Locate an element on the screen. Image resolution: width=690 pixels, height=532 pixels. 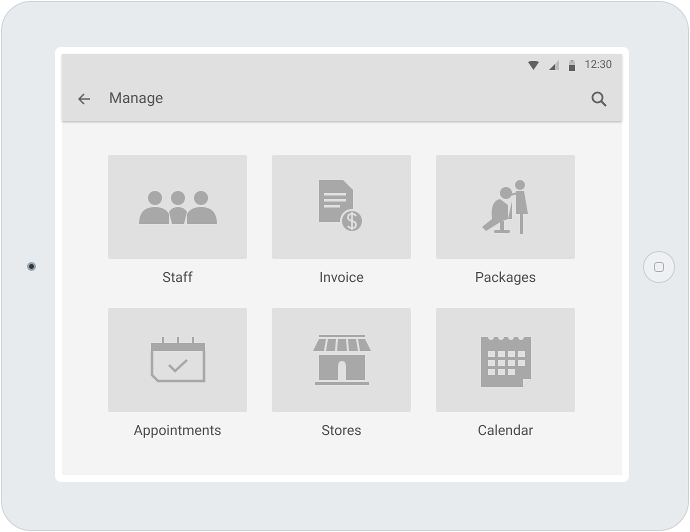
status-time: 12:30 is located at coordinates (598, 64).